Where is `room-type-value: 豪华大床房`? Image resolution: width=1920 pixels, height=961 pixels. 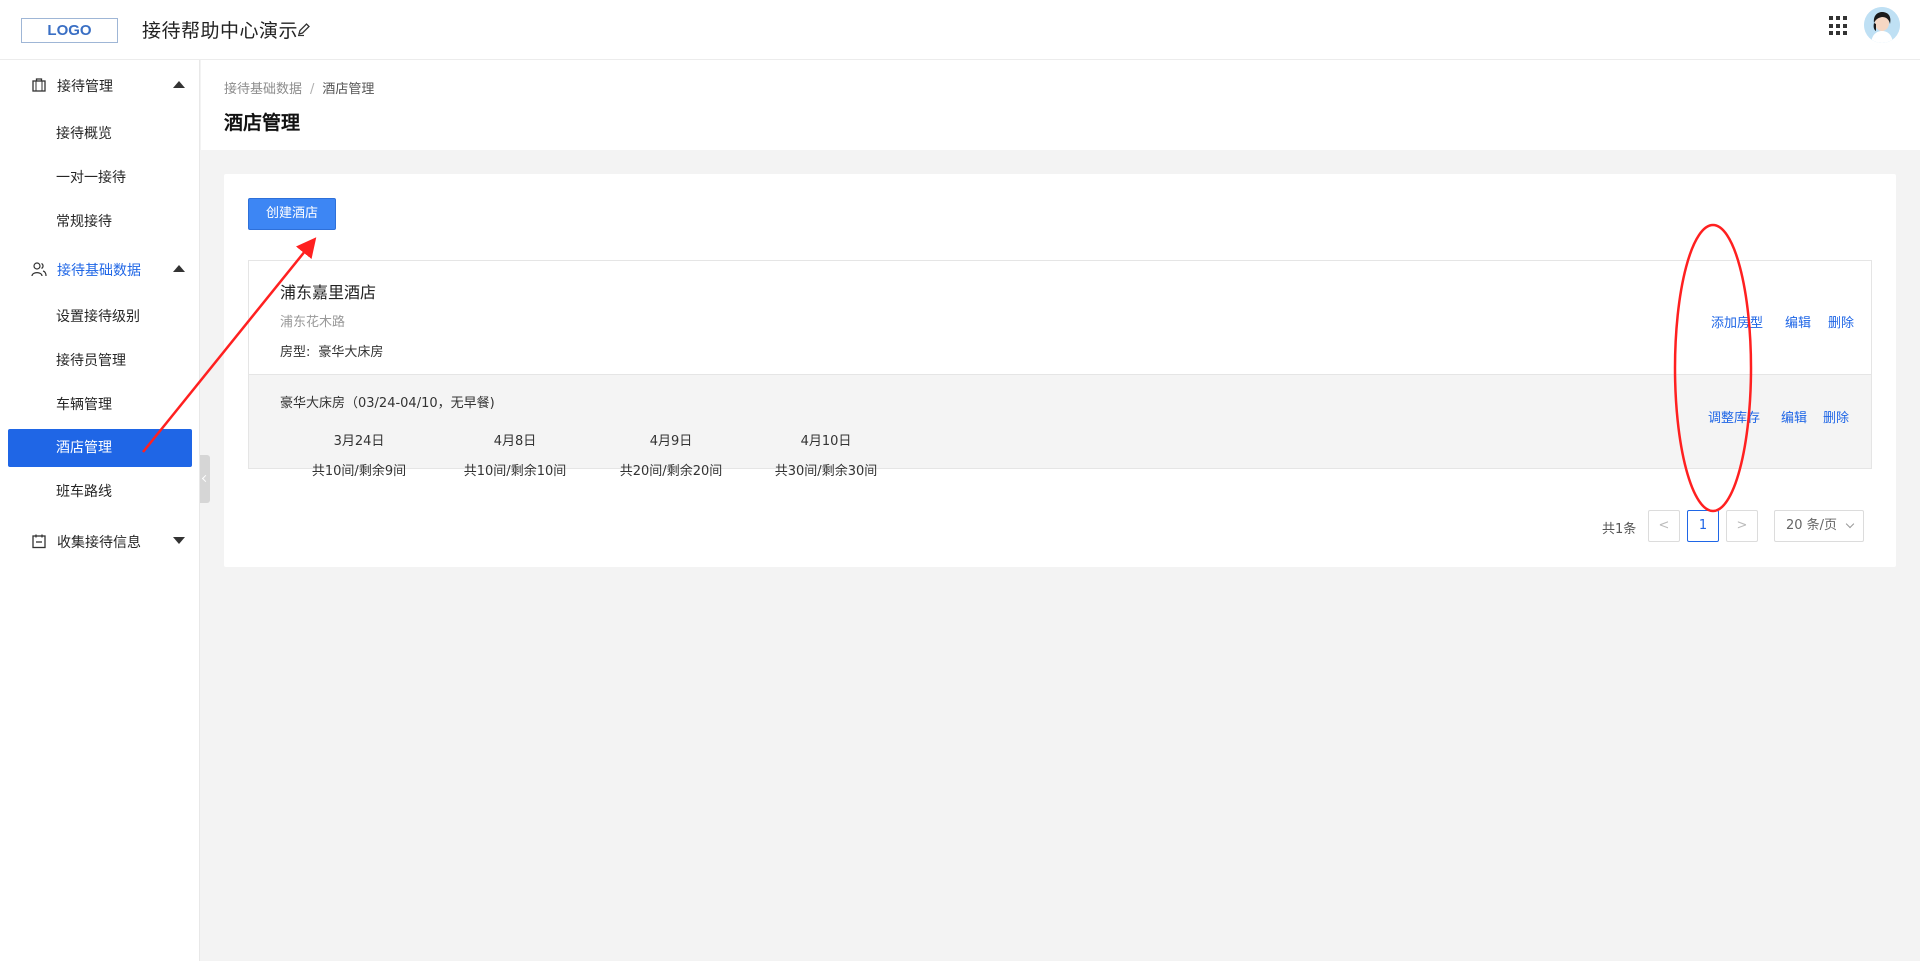
room-type-value: 豪华大床房 is located at coordinates (351, 352).